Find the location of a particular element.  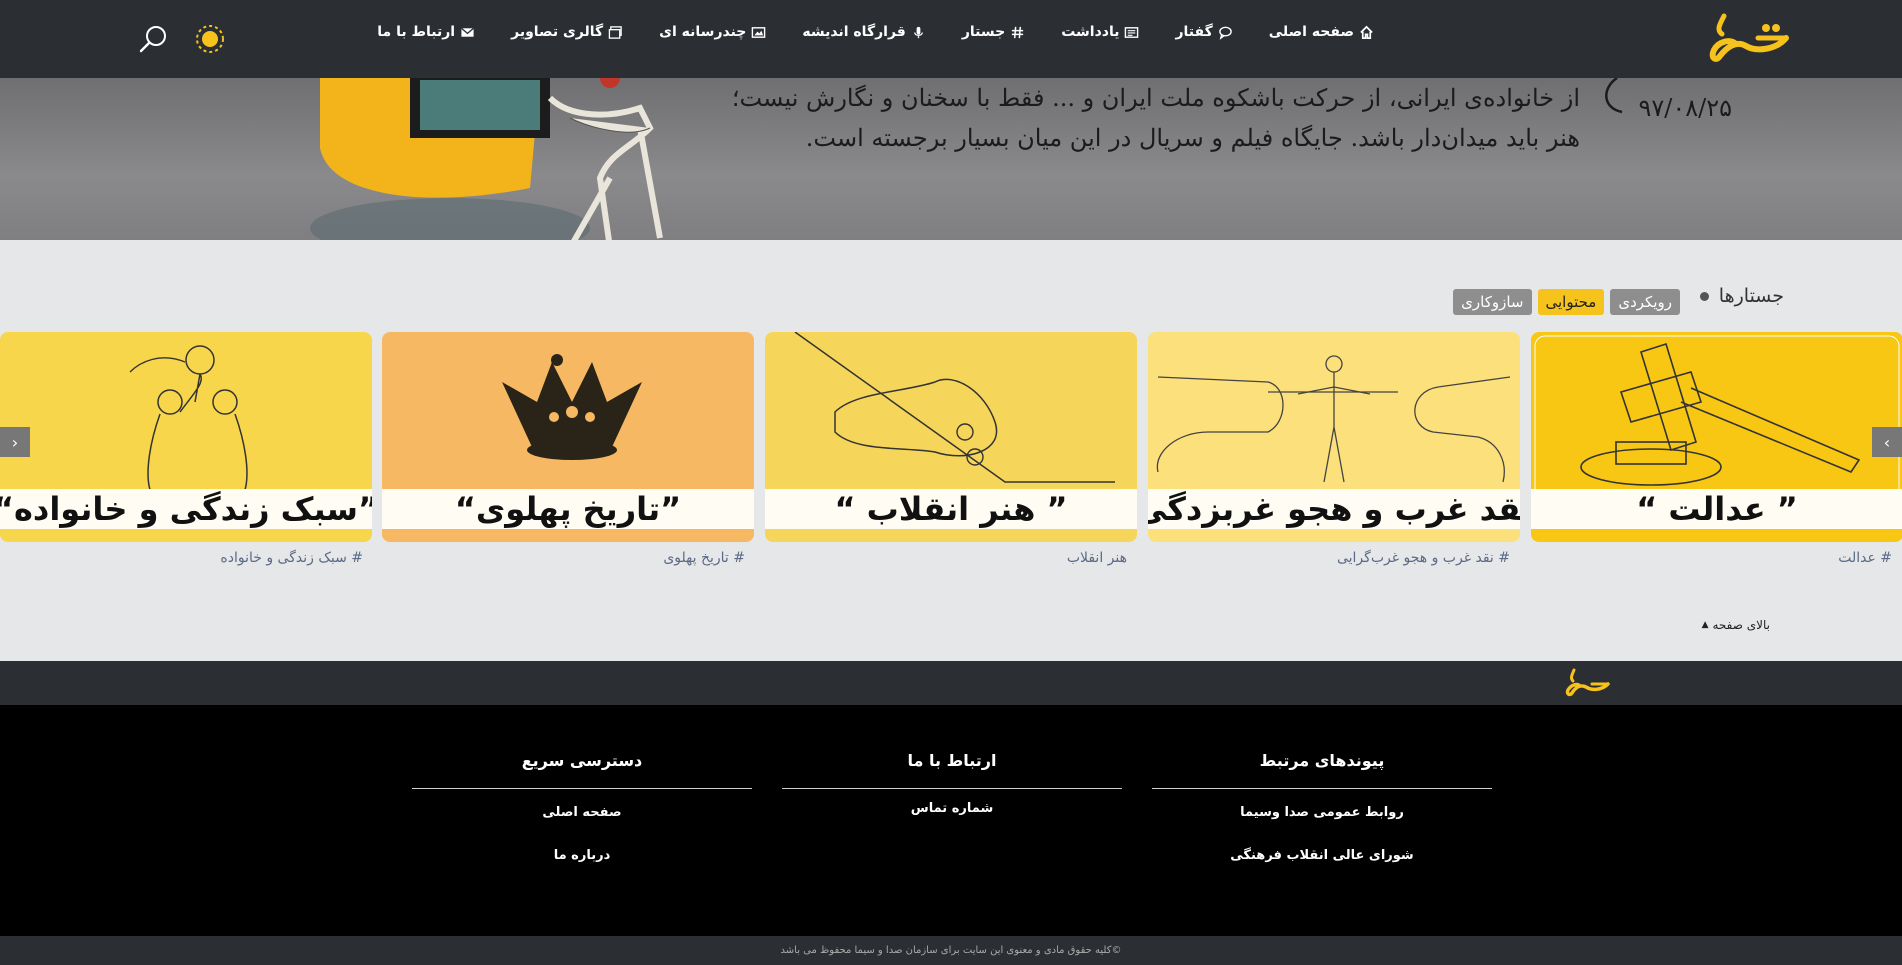

theme-toggle-sun-icon is located at coordinates (210, 39).